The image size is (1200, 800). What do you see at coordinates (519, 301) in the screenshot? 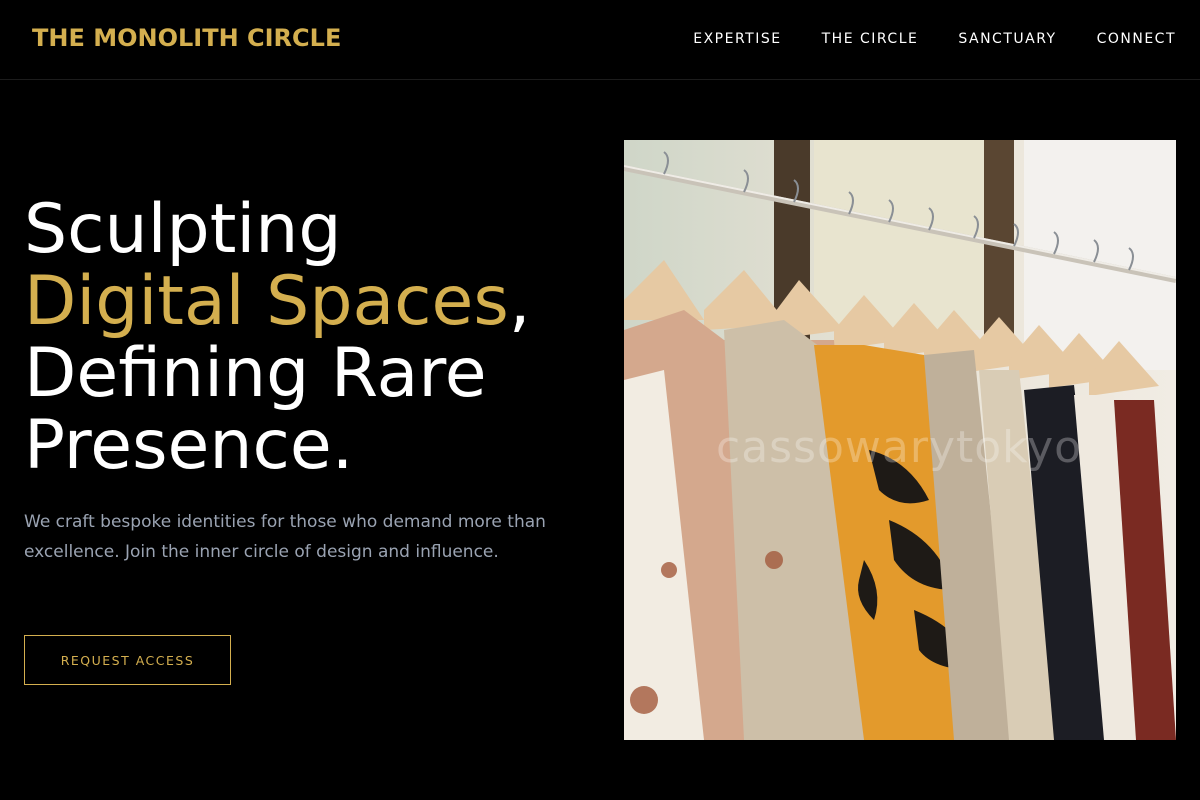
I see `headline-comma: ,` at bounding box center [519, 301].